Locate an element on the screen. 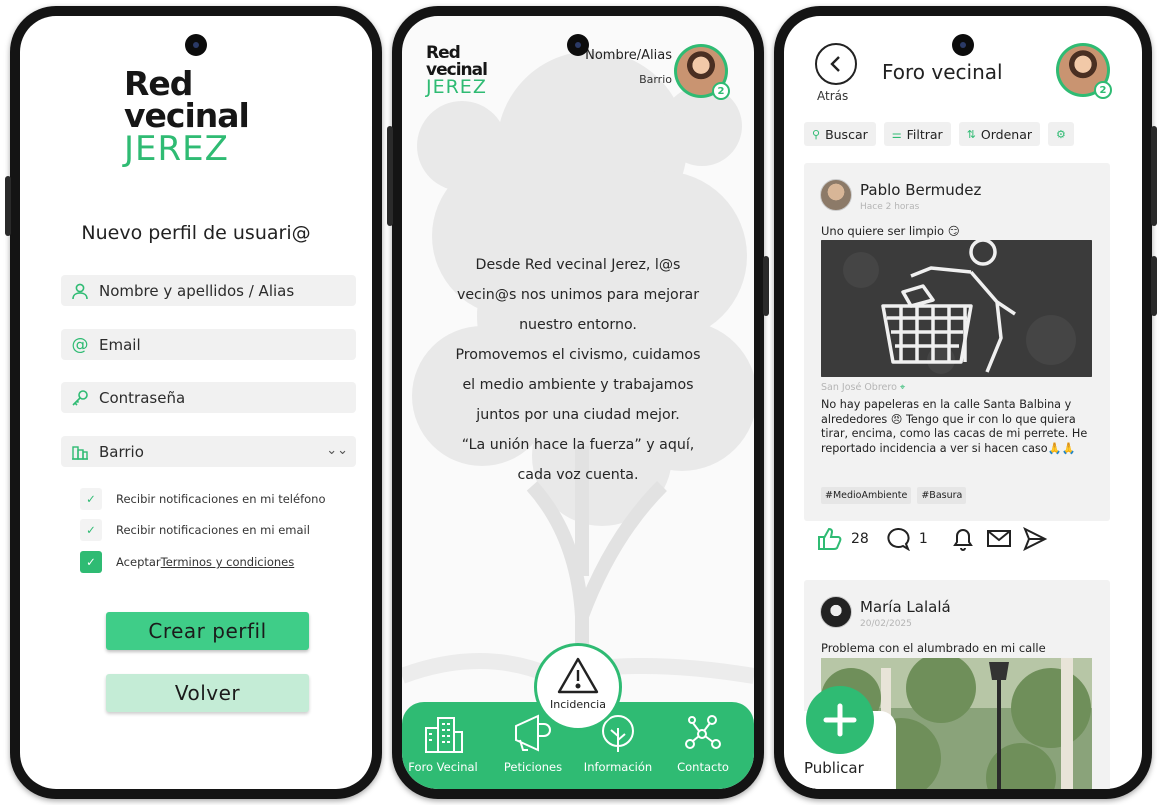  plus-icon is located at coordinates (840, 720).